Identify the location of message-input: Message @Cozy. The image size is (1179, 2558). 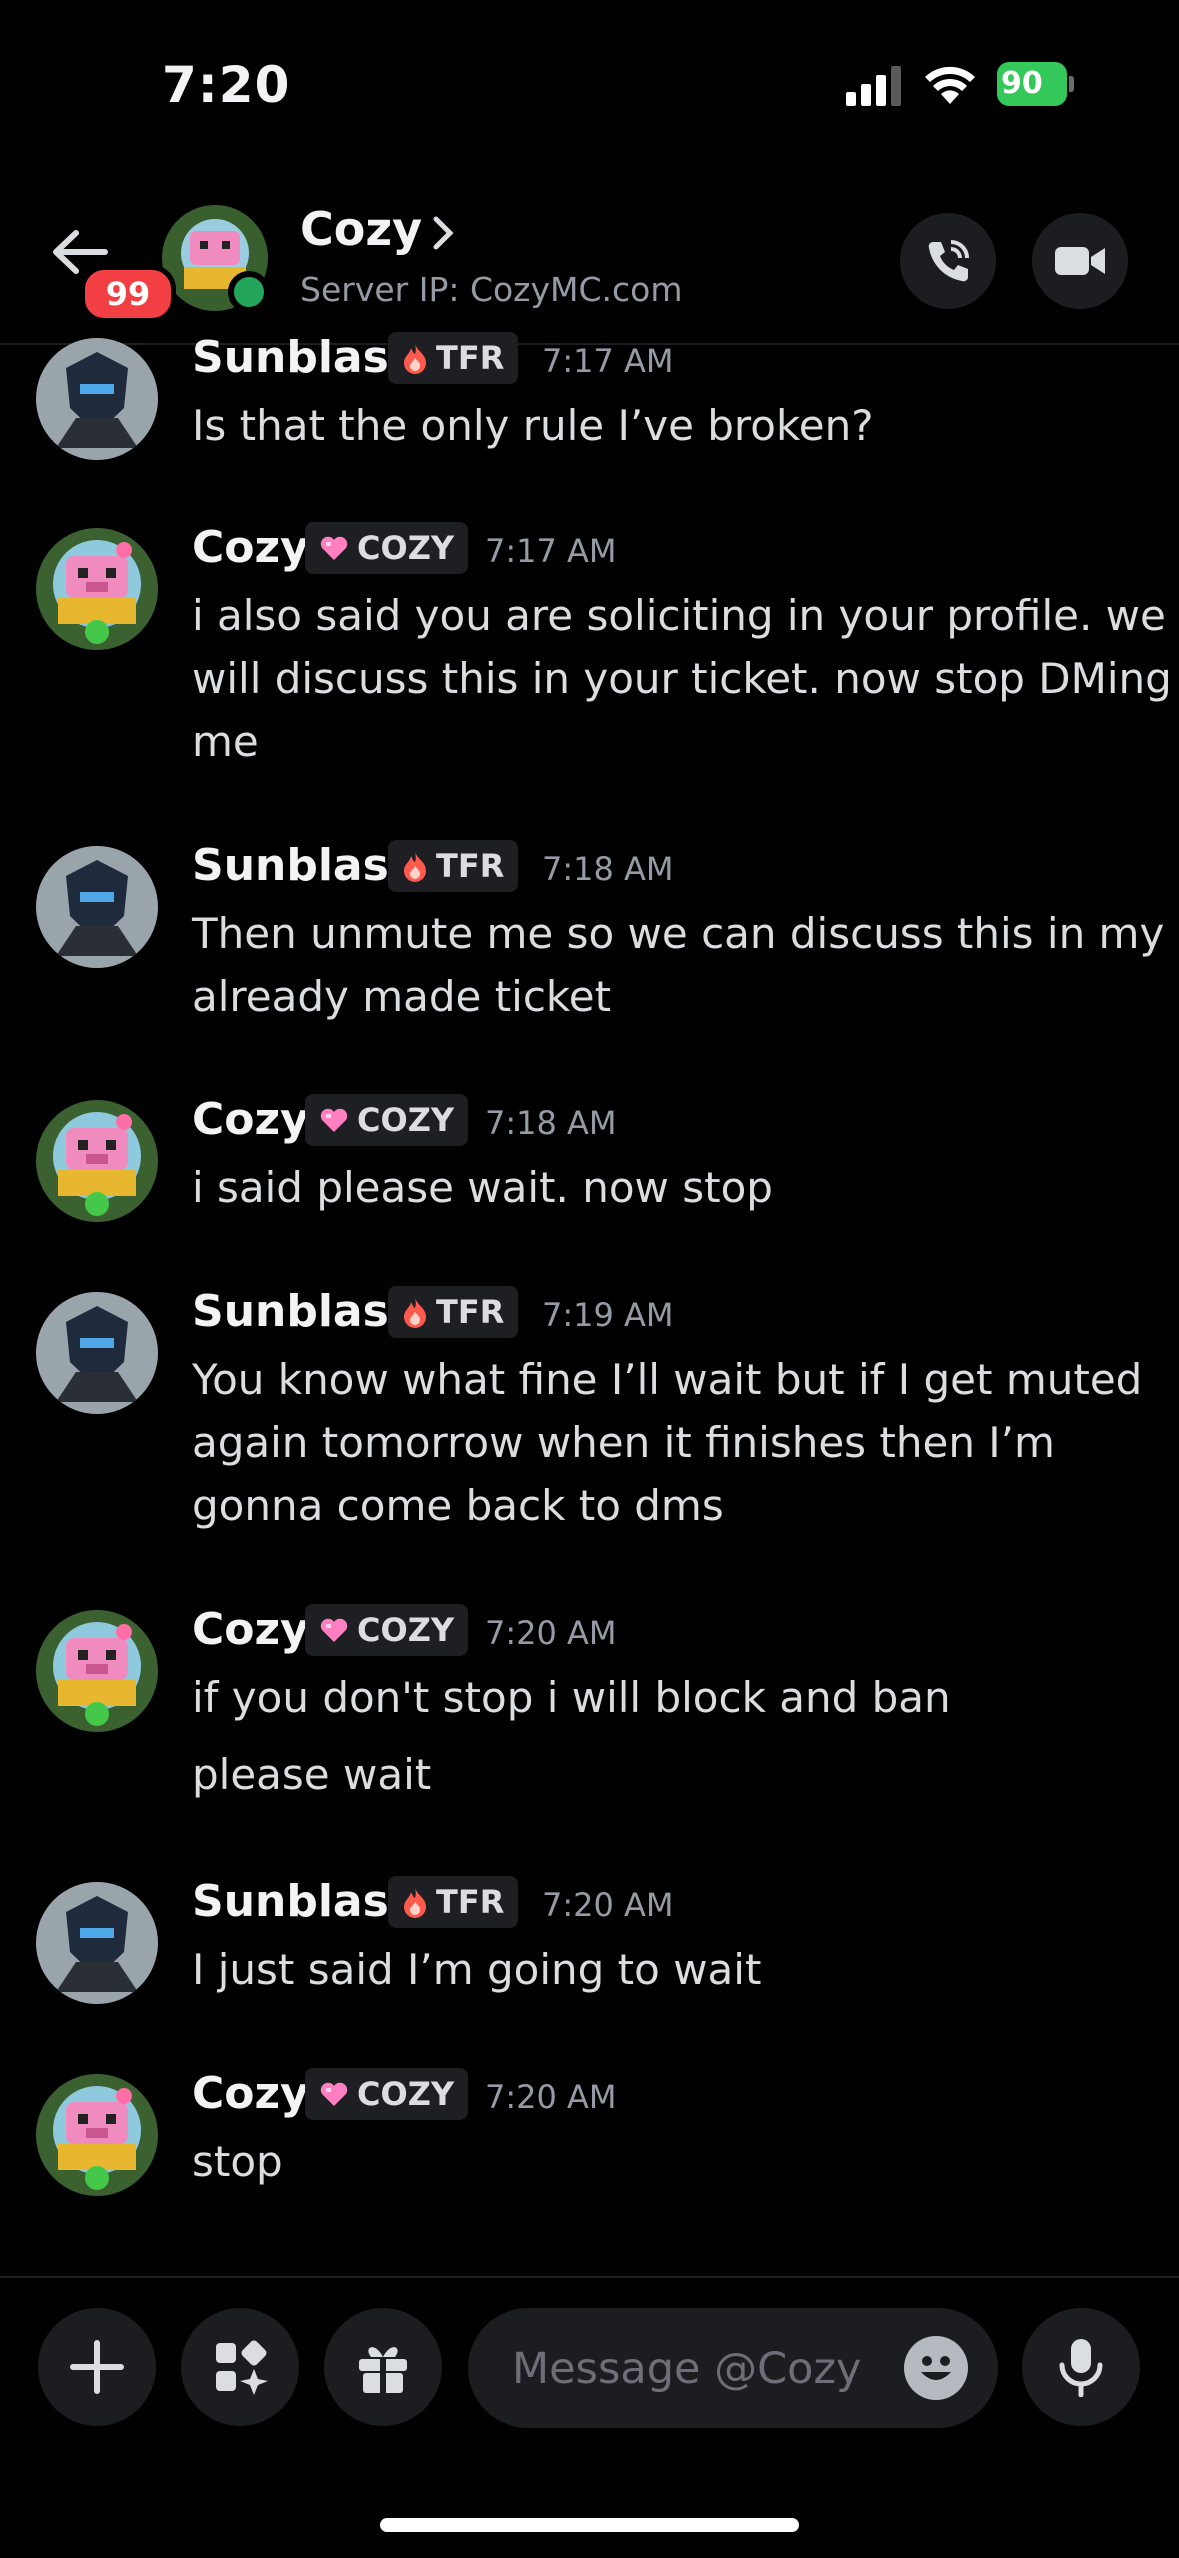
(733, 2368).